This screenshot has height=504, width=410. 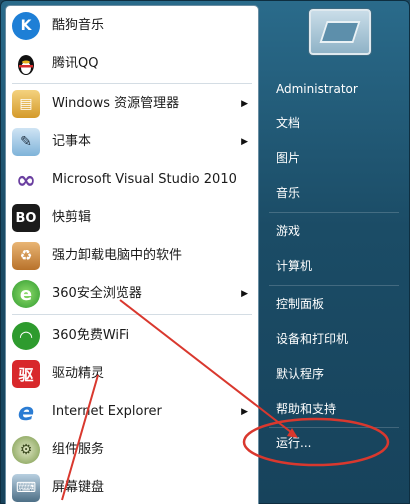 What do you see at coordinates (334, 304) in the screenshot?
I see `right-item-control-panel: 控制面板` at bounding box center [334, 304].